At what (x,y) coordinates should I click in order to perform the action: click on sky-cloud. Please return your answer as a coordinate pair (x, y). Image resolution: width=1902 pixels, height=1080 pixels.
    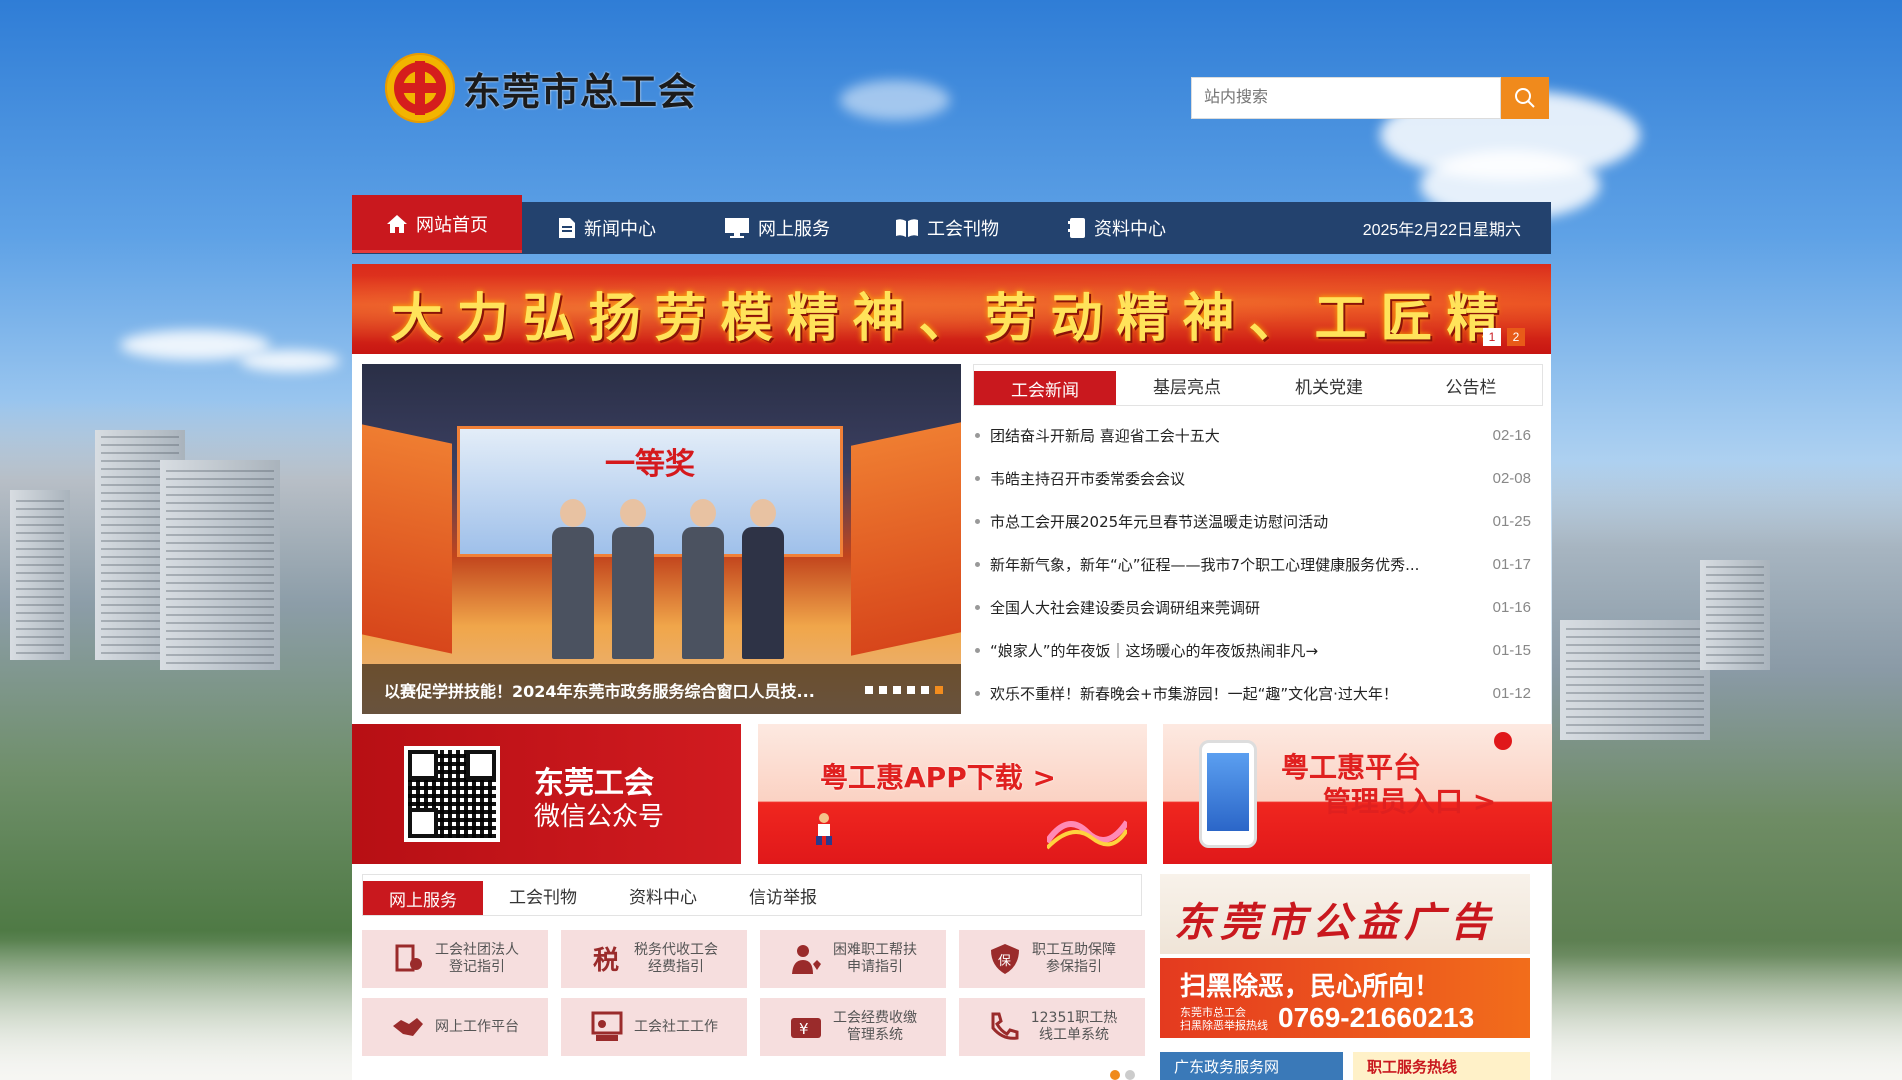
    Looking at the image, I should click on (895, 100).